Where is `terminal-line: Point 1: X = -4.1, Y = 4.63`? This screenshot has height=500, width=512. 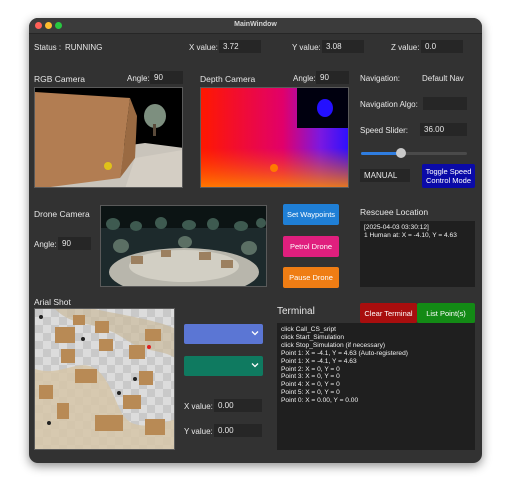 terminal-line: Point 1: X = -4.1, Y = 4.63 is located at coordinates (319, 361).